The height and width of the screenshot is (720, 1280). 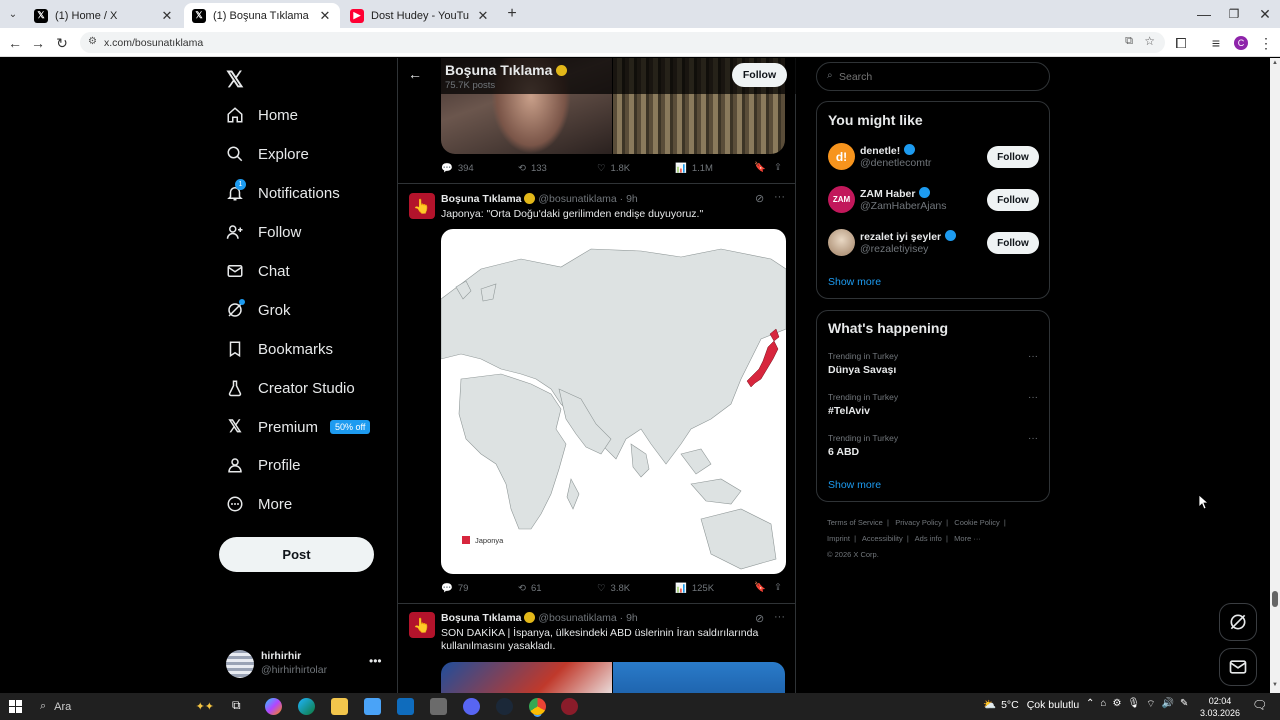 What do you see at coordinates (1238, 622) in the screenshot?
I see `grok-floating-button` at bounding box center [1238, 622].